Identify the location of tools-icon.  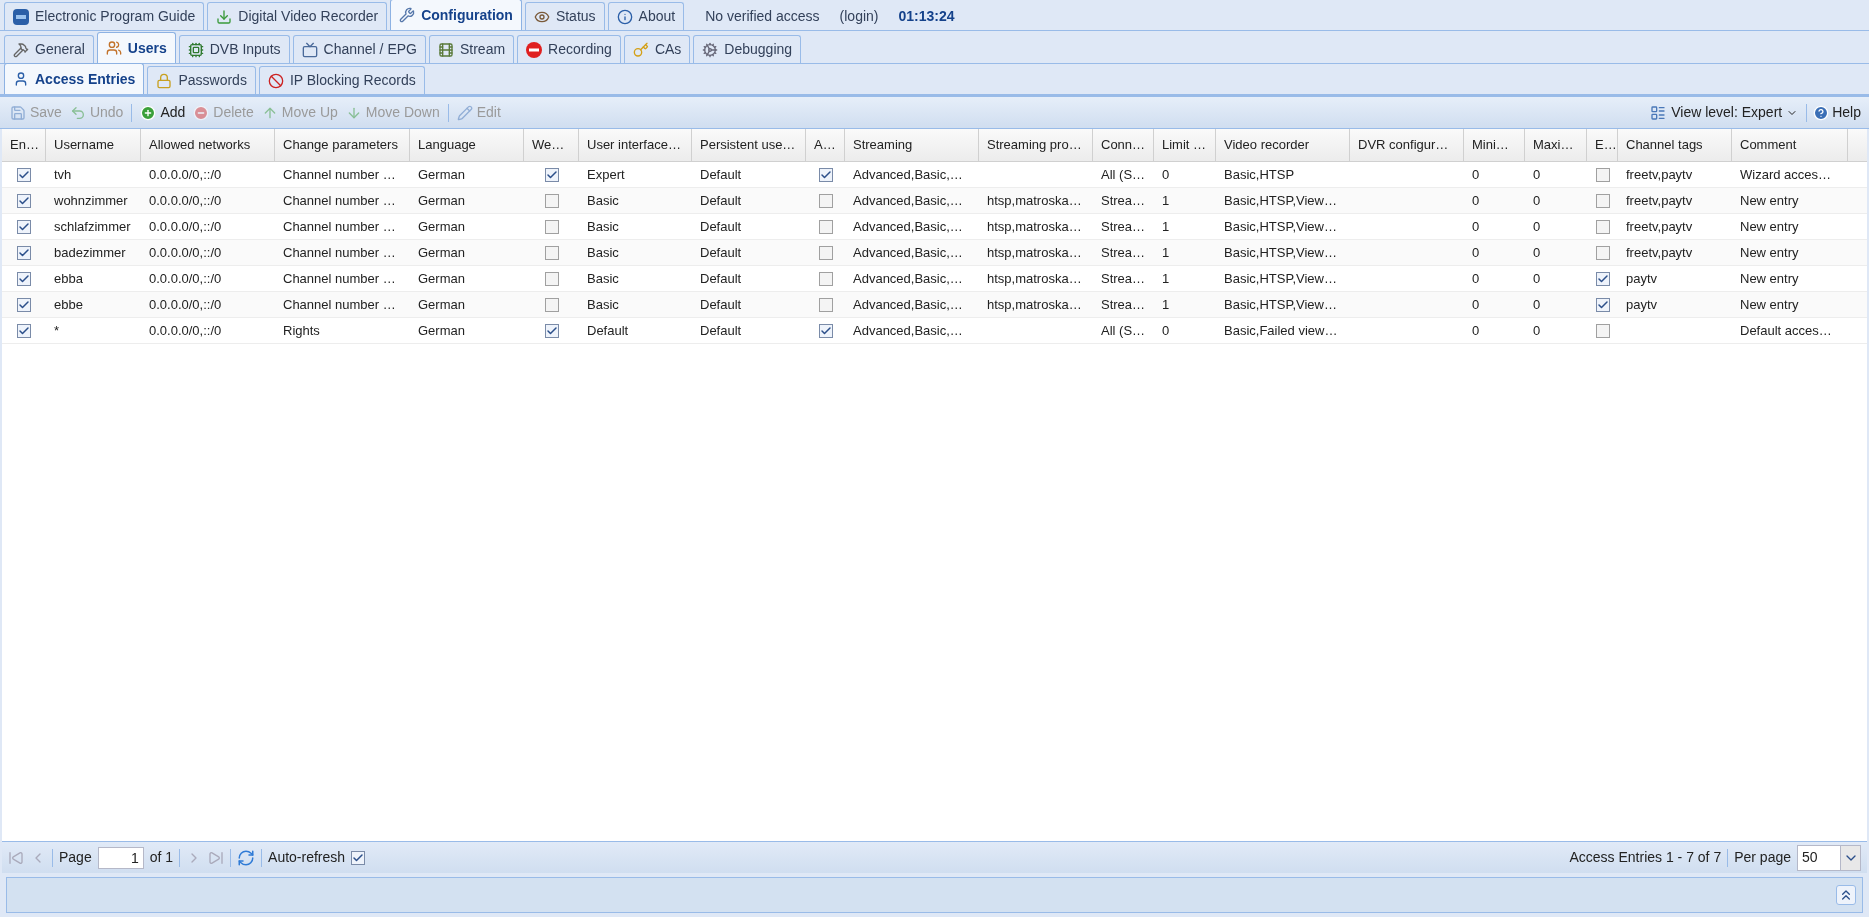
(21, 49).